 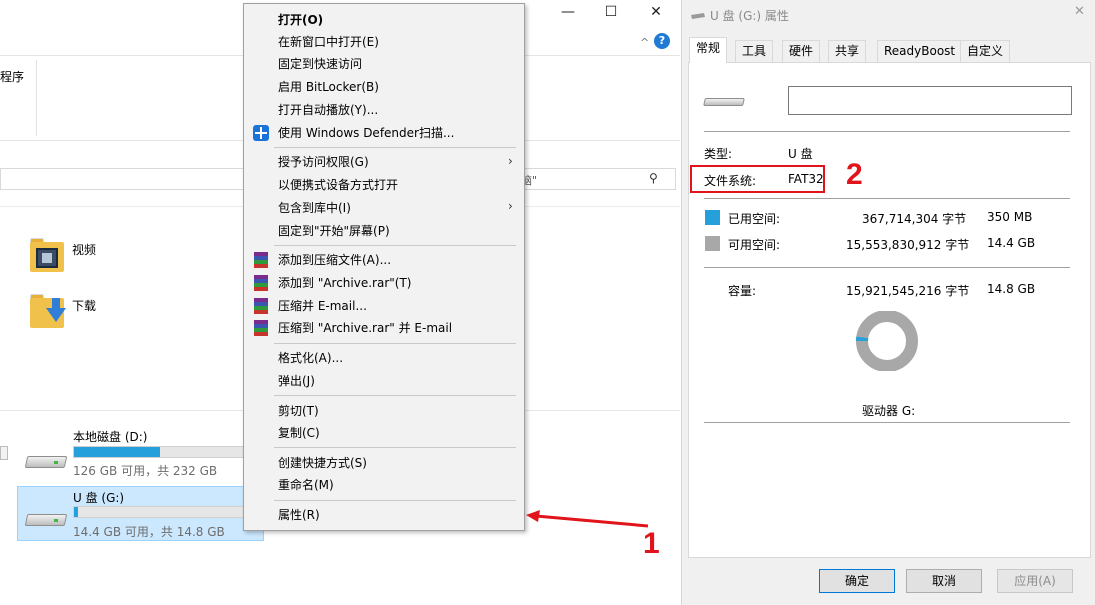 What do you see at coordinates (754, 245) in the screenshot?
I see `free-space-label: 可用空间:` at bounding box center [754, 245].